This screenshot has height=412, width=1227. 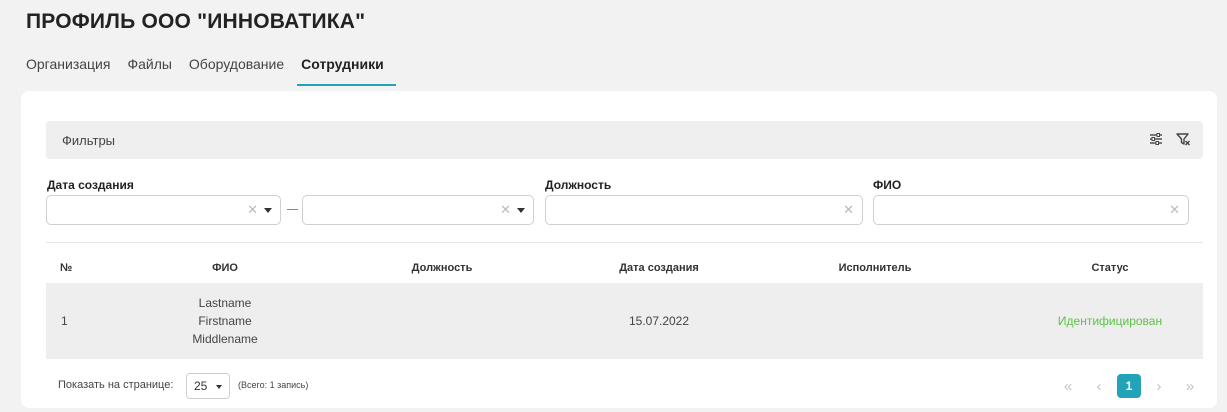 What do you see at coordinates (1159, 386) in the screenshot?
I see `next-page-button: ›` at bounding box center [1159, 386].